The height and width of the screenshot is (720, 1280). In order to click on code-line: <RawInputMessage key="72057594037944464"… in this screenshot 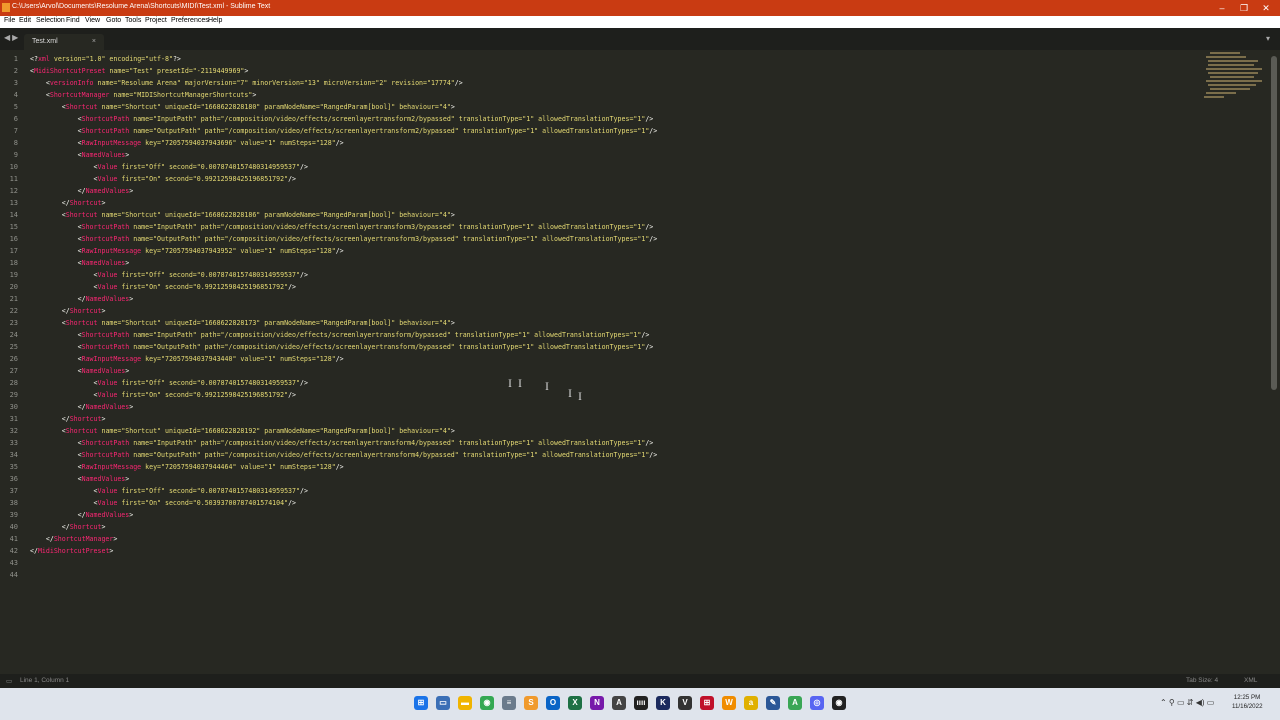, I will do `click(187, 467)`.